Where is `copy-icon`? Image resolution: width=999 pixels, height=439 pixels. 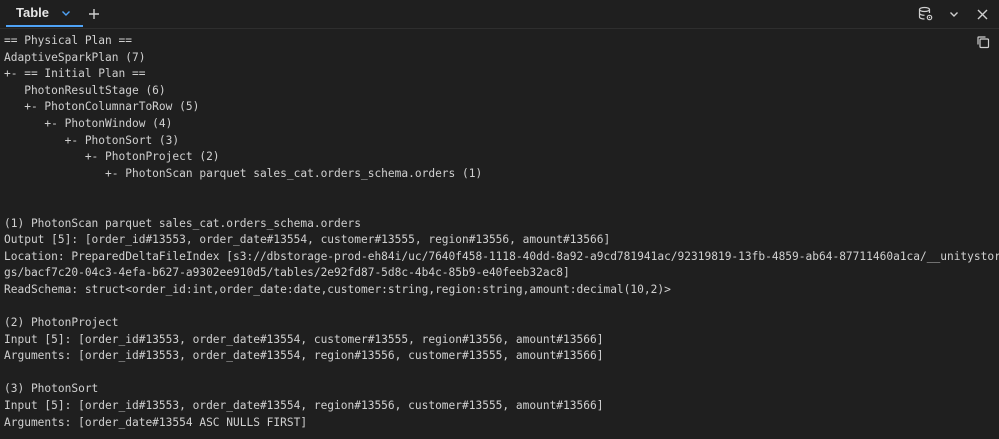
copy-icon is located at coordinates (983, 42).